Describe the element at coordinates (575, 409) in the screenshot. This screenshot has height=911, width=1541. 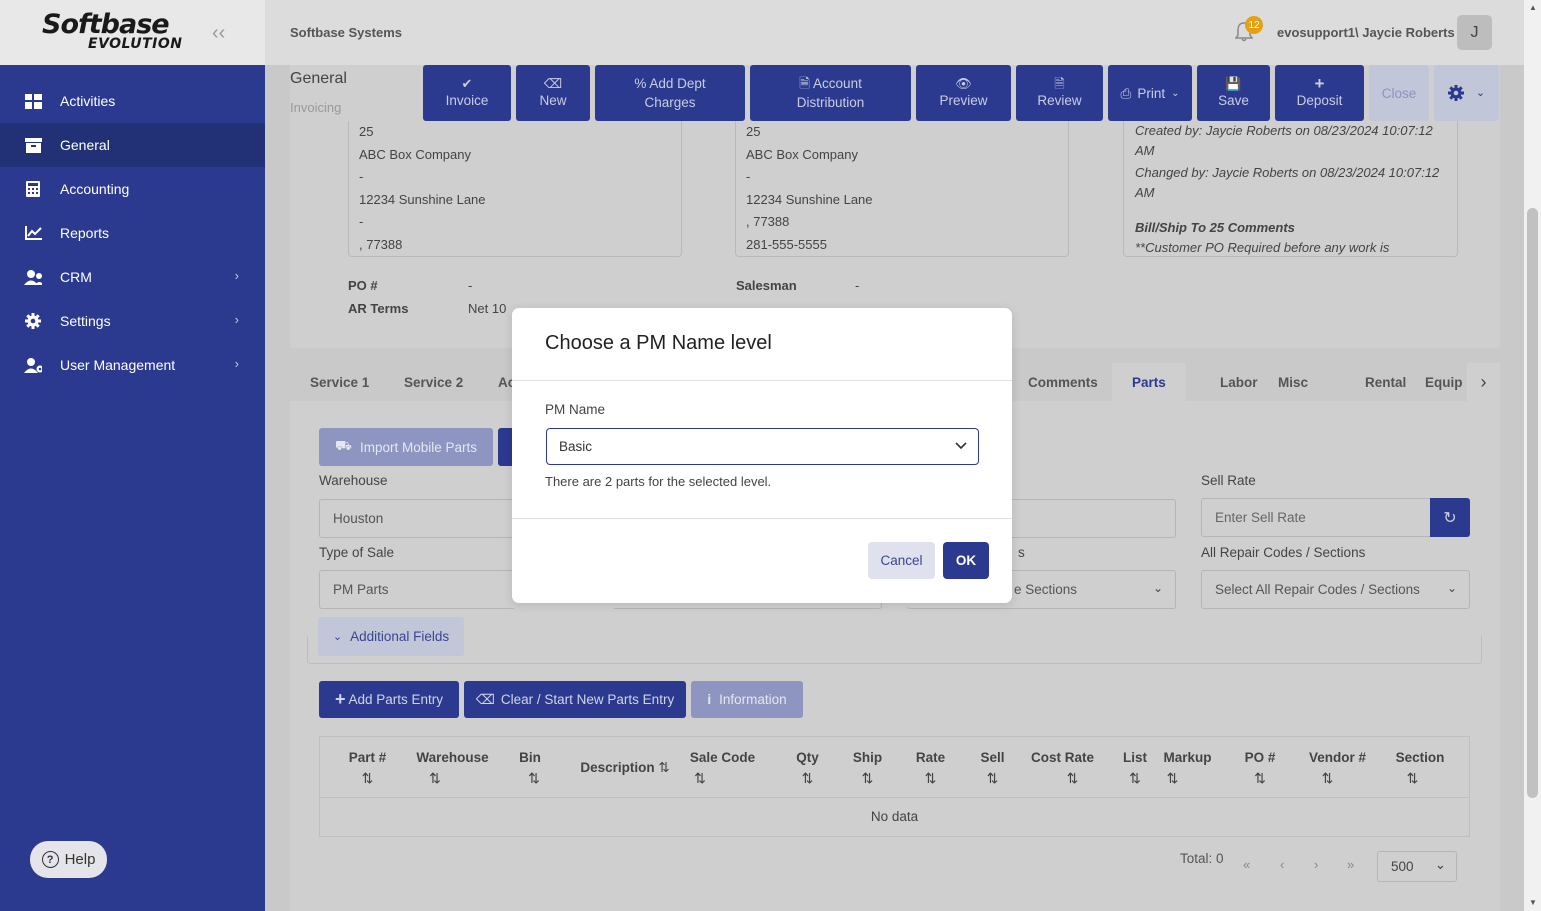
I see `pm-name-label: PM Name` at that location.